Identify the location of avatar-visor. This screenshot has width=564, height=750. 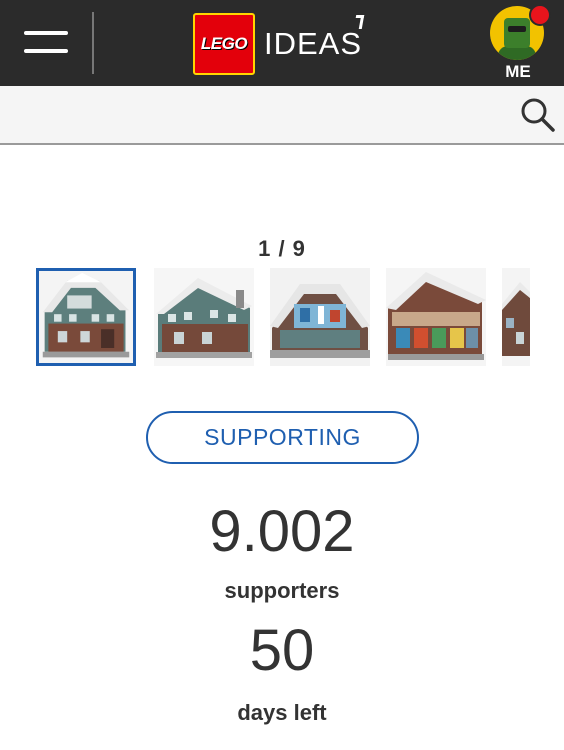
(517, 29).